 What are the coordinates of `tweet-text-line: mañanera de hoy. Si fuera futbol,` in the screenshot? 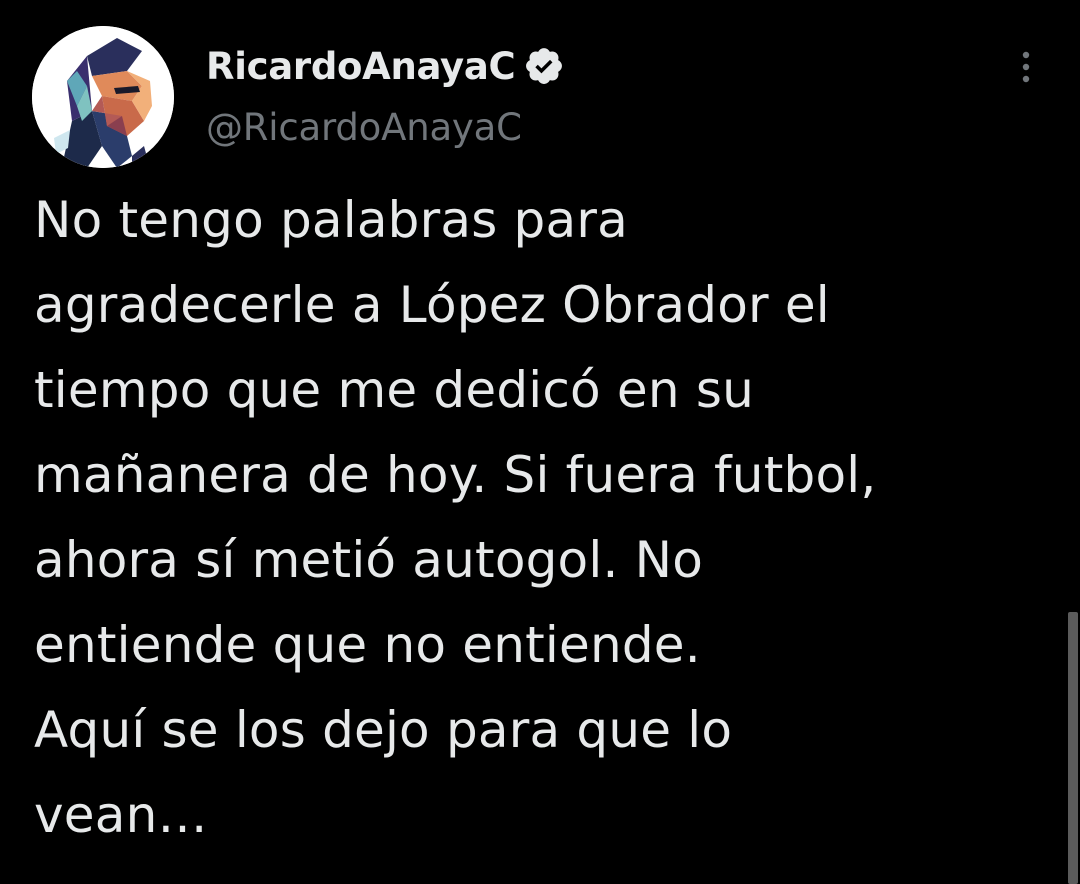 It's located at (455, 475).